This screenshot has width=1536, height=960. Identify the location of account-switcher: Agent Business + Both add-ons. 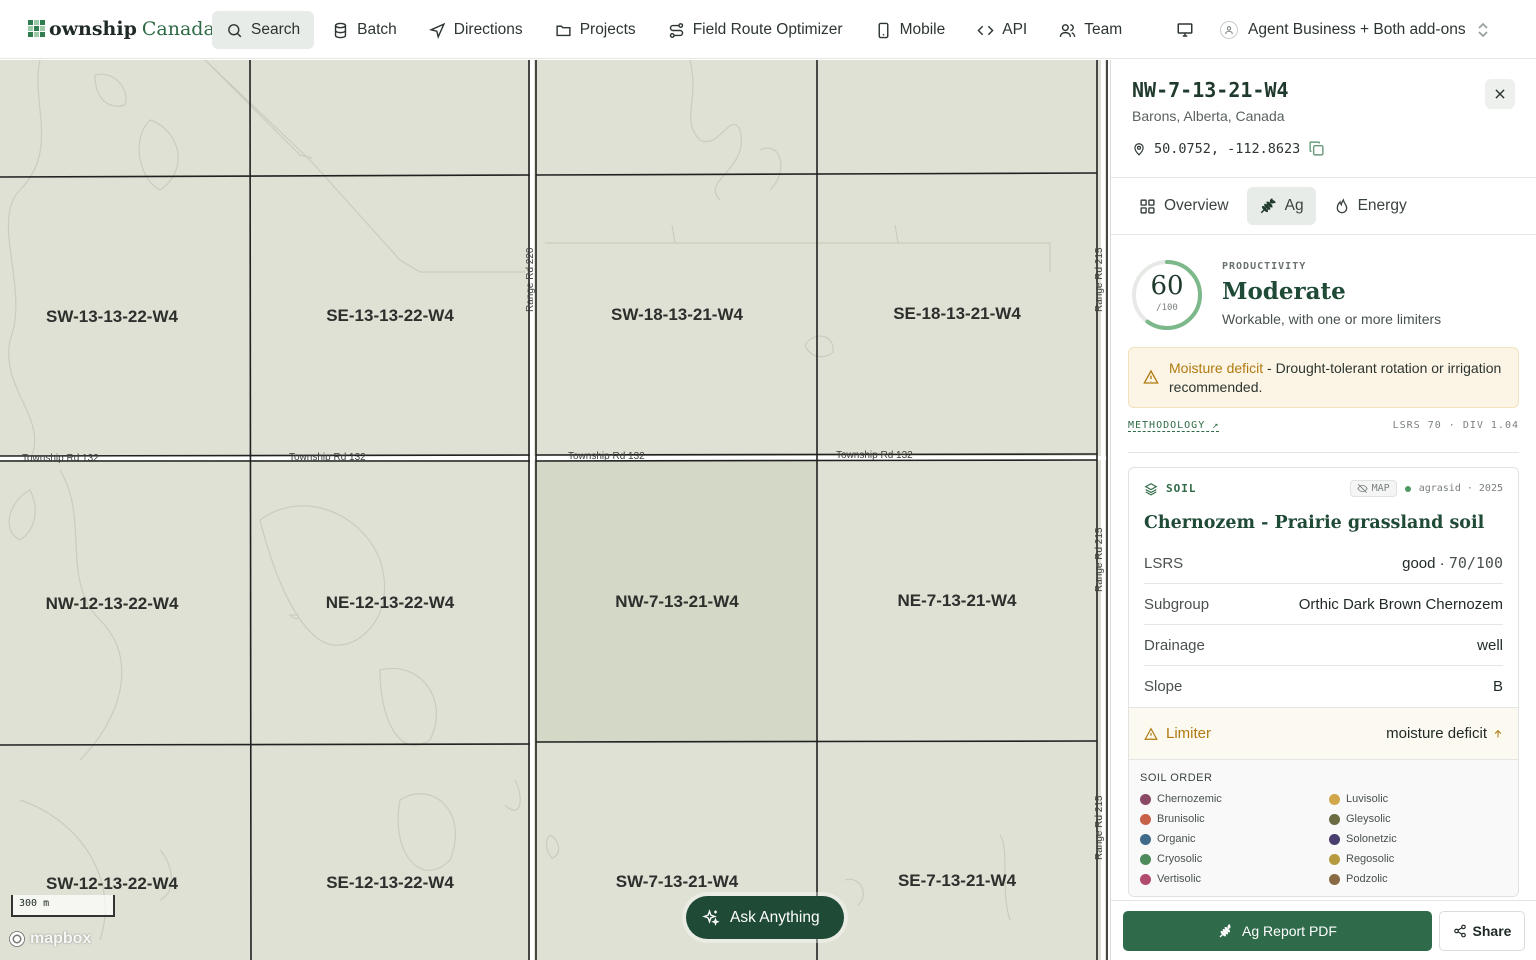
(1355, 30).